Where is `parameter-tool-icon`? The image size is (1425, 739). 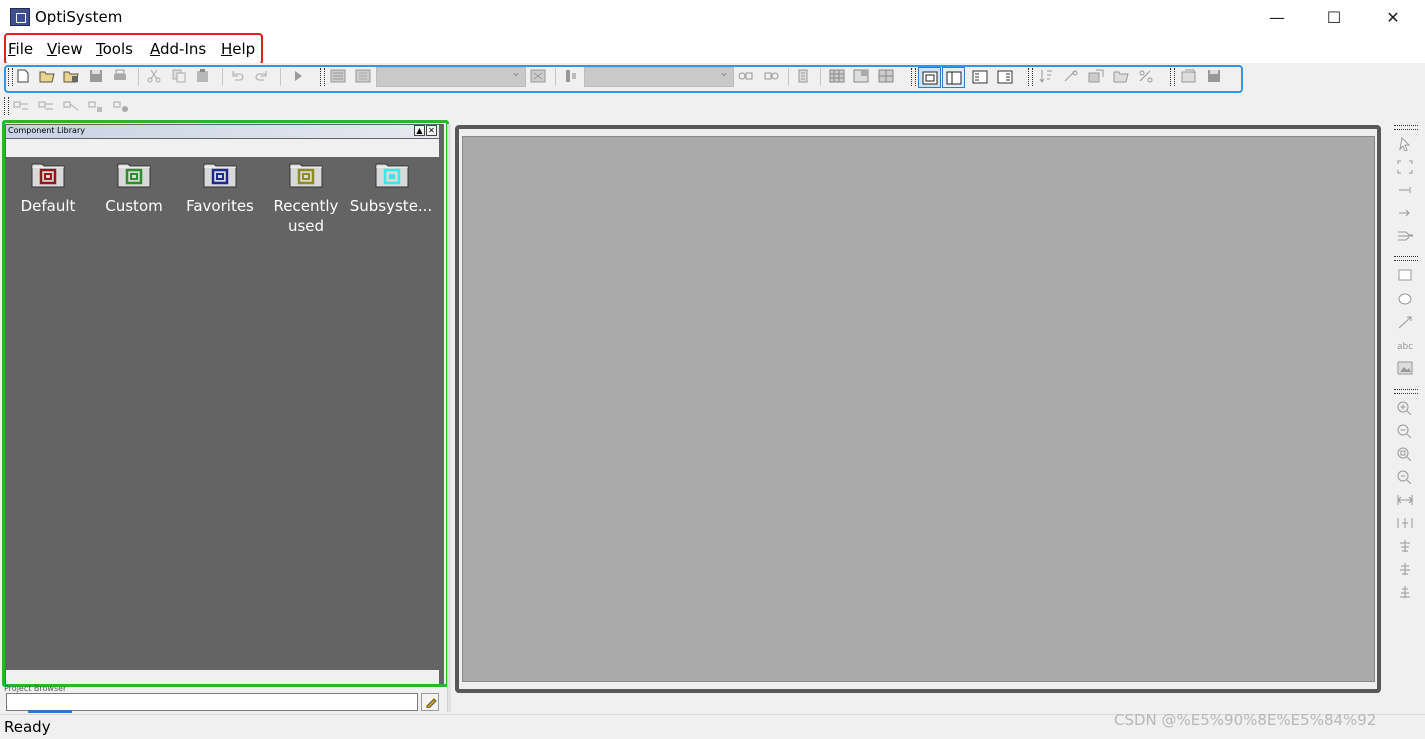
parameter-tool-icon is located at coordinates (96, 106).